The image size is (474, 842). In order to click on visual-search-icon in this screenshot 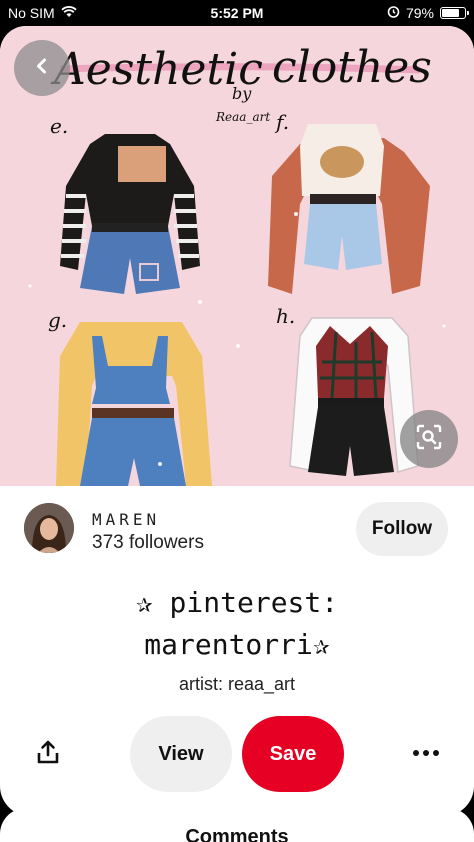, I will do `click(429, 439)`.